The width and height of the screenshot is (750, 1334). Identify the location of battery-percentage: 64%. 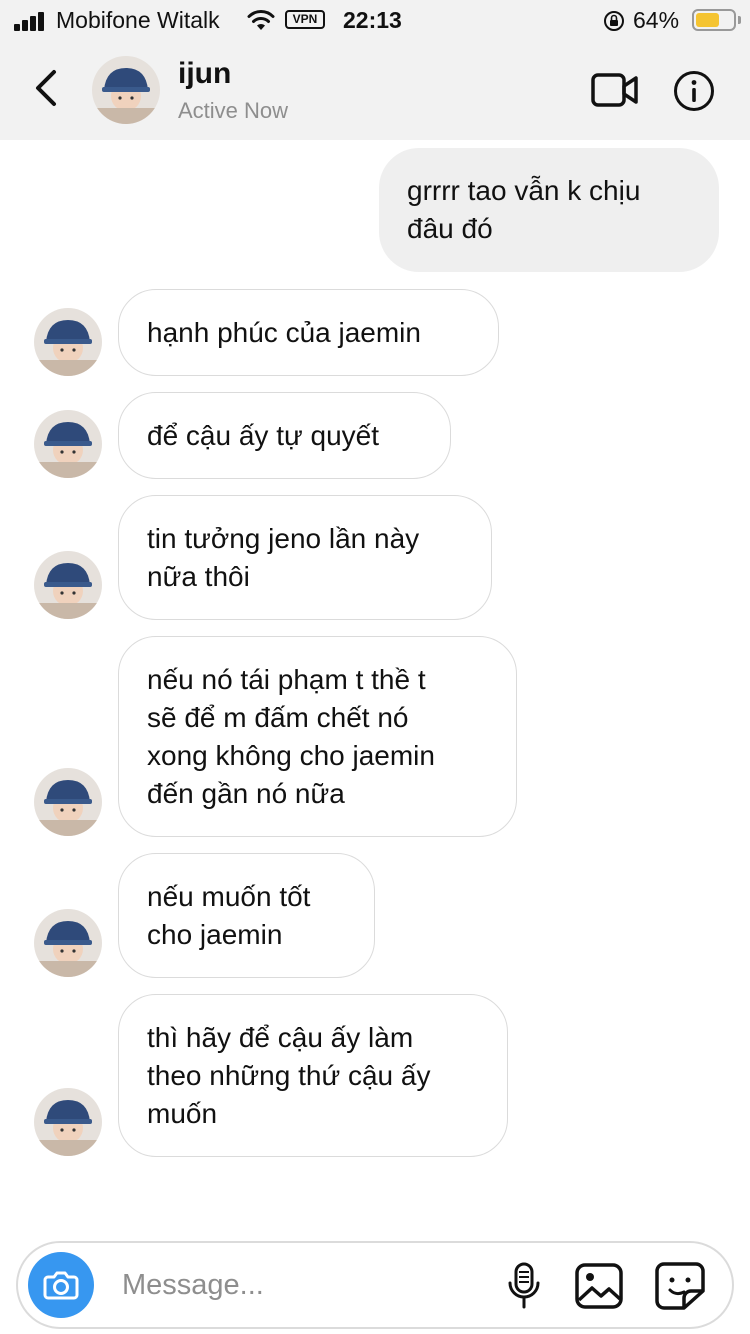
(656, 20).